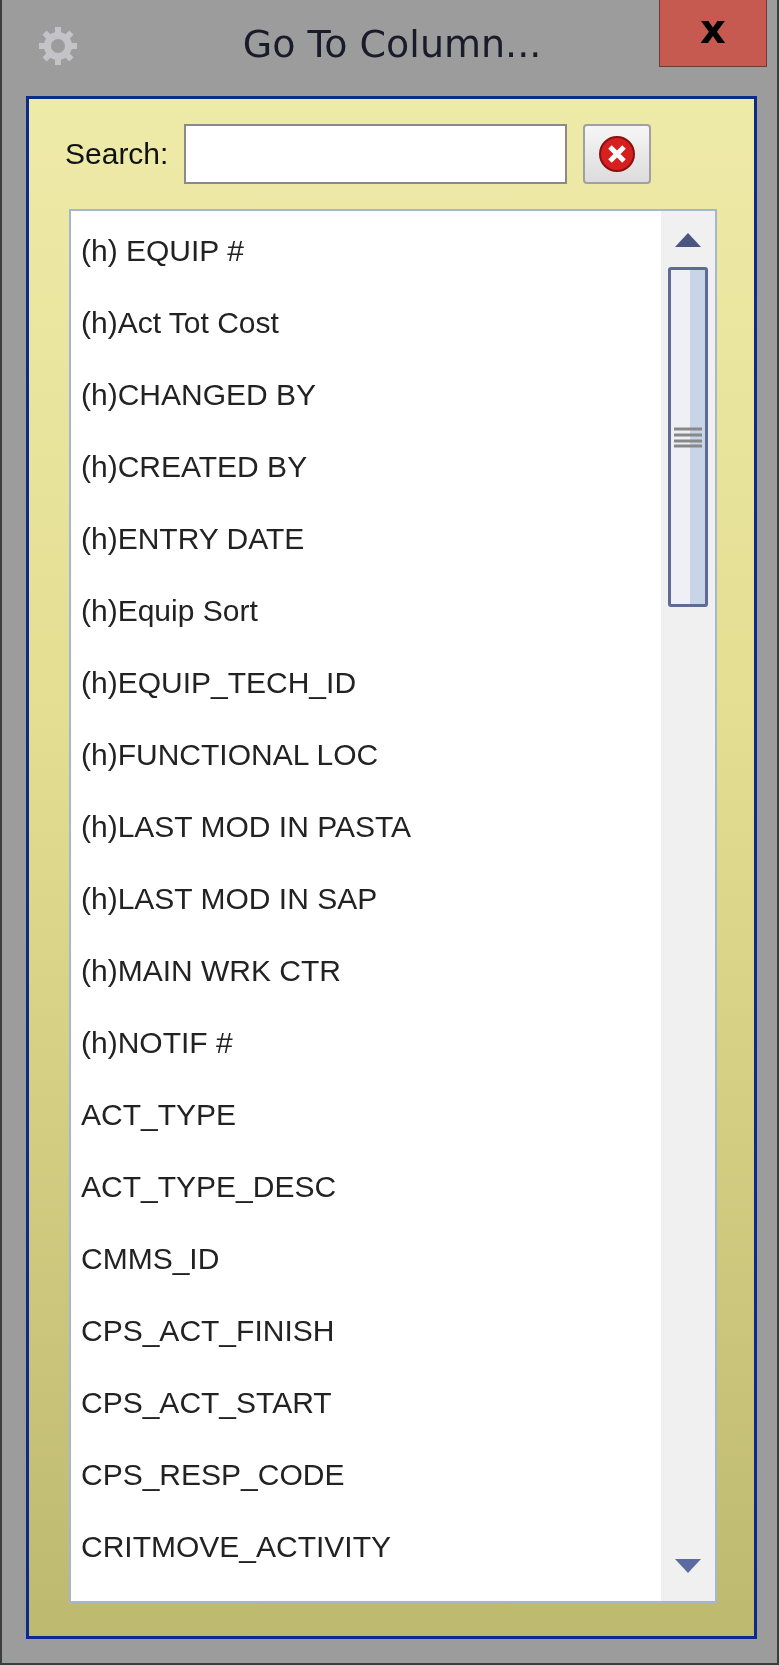 This screenshot has height=1665, width=779. Describe the element at coordinates (230, 755) in the screenshot. I see `column-item: (h)FUNCTIONAL LOC` at that location.